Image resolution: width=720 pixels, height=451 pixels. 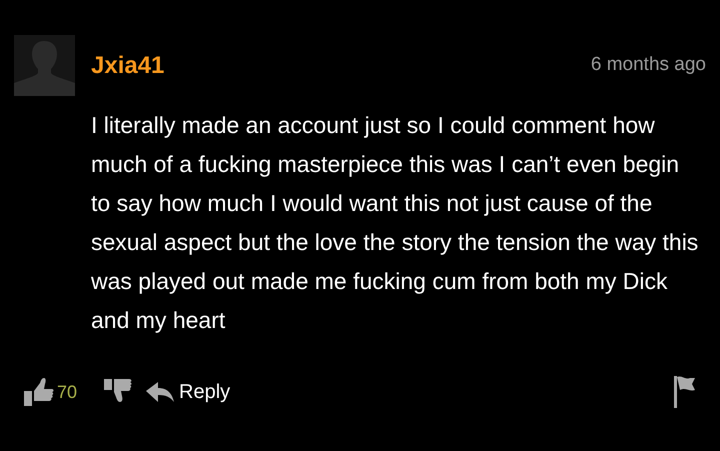 I want to click on thumbs-up-icon, so click(x=39, y=392).